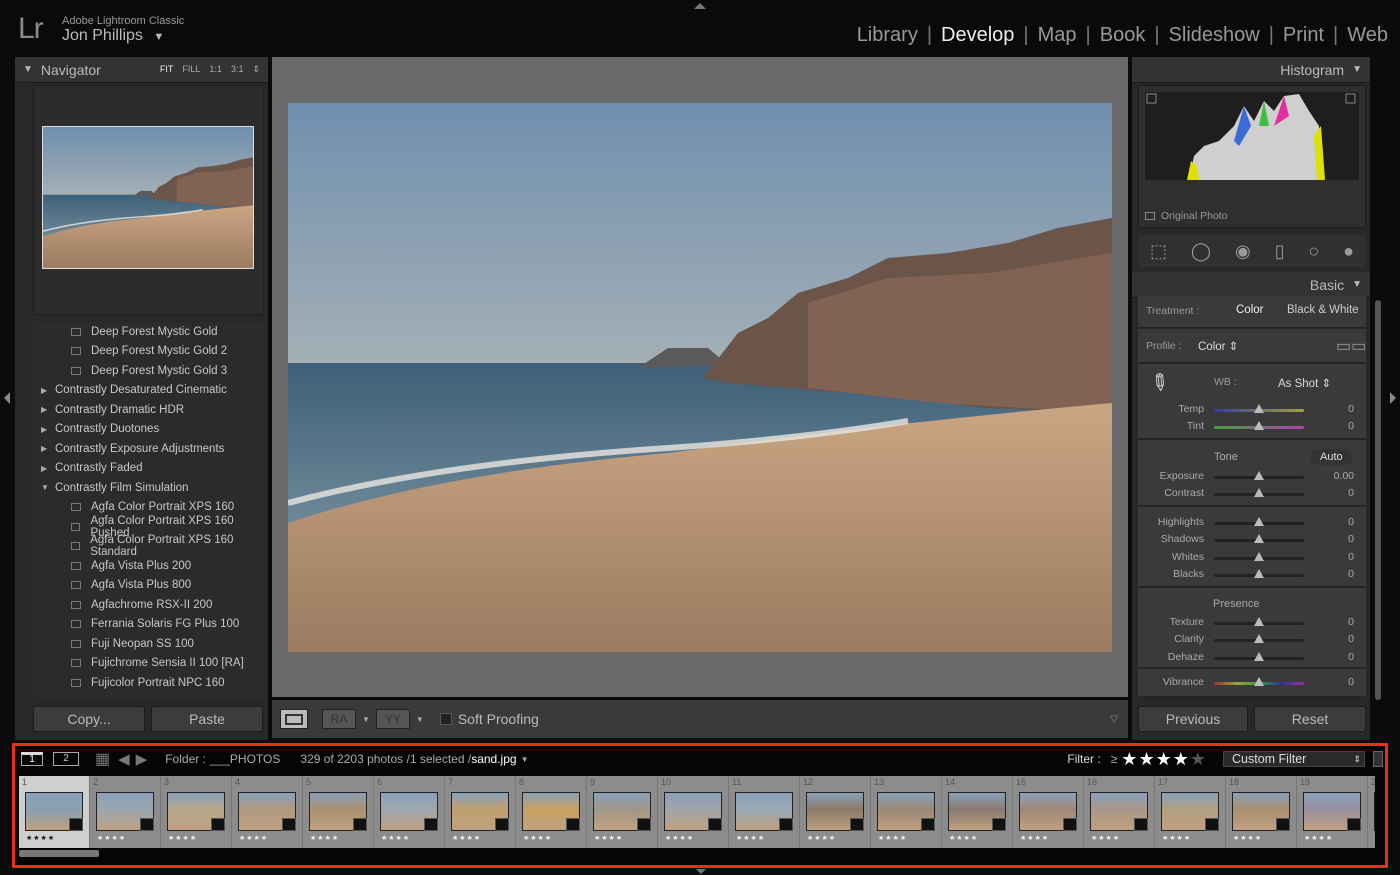  What do you see at coordinates (1303, 35) in the screenshot?
I see `module-print: Print` at bounding box center [1303, 35].